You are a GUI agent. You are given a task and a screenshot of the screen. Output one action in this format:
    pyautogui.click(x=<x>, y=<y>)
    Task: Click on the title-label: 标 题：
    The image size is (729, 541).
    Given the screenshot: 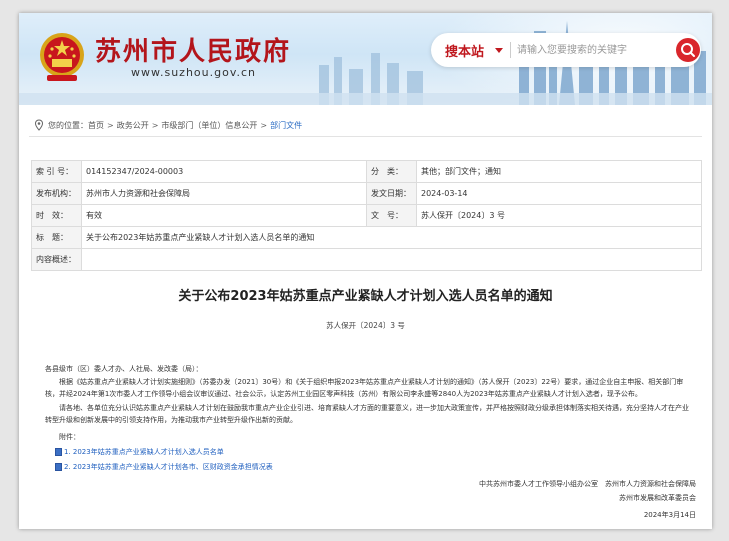 What is the action you would take?
    pyautogui.click(x=56, y=237)
    